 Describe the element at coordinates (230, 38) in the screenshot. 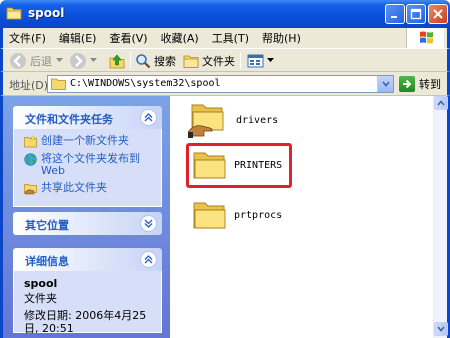

I see `menu-tools: 工具(T)` at that location.